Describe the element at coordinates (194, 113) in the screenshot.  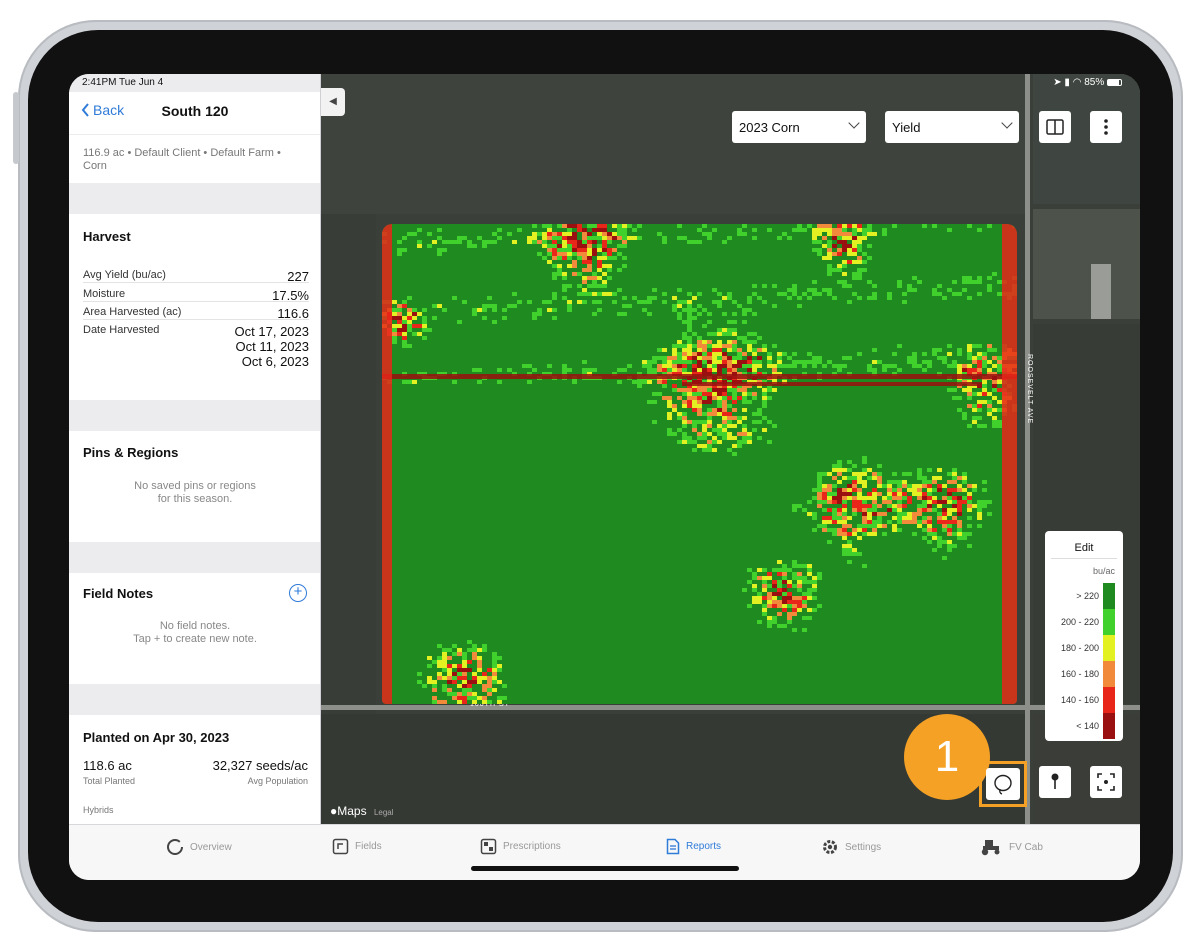
I see `nav-bar: South 120 Back` at that location.